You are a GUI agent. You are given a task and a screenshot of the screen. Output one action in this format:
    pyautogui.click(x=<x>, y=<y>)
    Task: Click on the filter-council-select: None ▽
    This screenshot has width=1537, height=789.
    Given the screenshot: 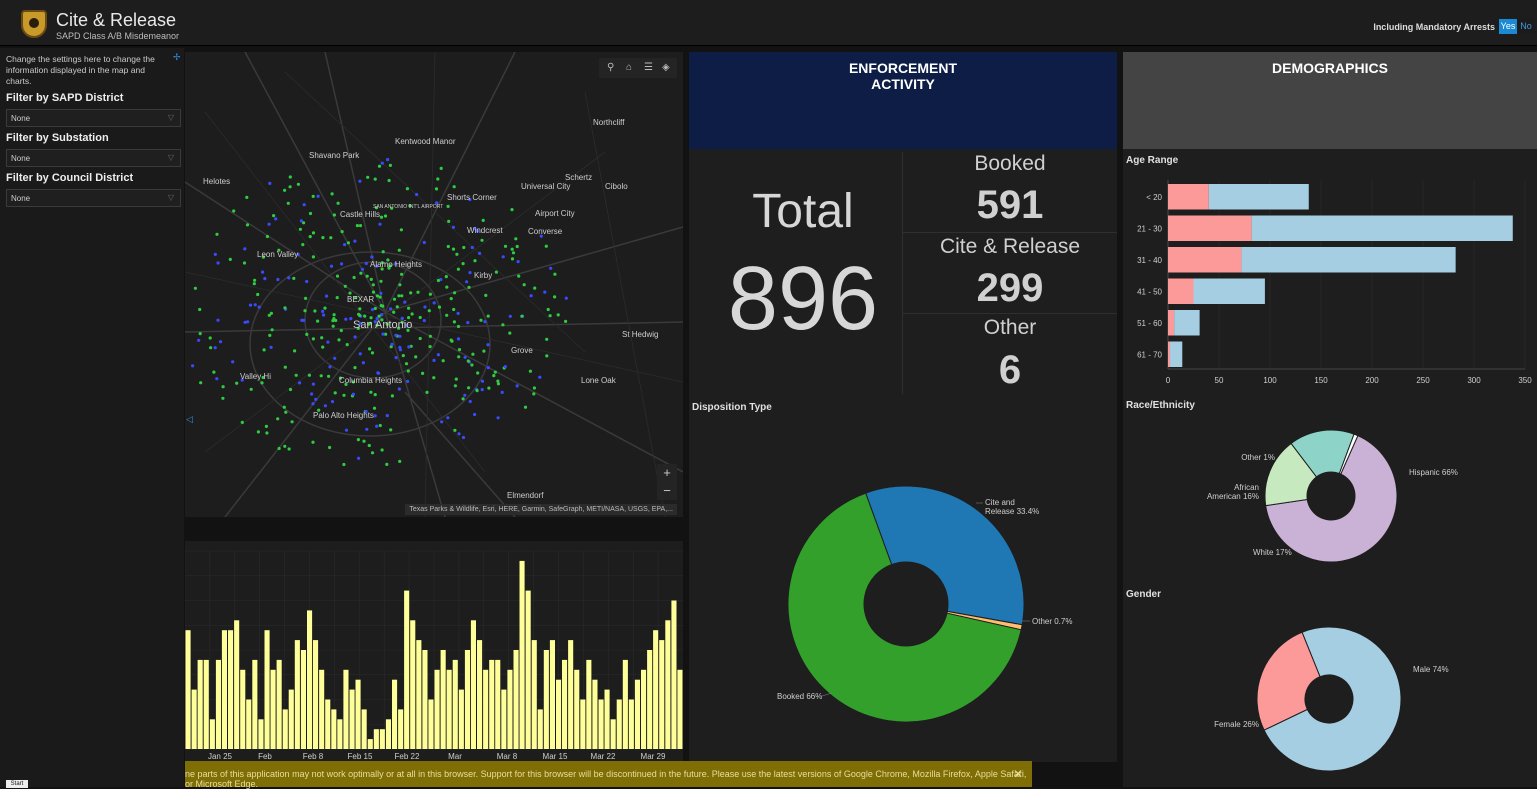 What is the action you would take?
    pyautogui.click(x=93, y=198)
    